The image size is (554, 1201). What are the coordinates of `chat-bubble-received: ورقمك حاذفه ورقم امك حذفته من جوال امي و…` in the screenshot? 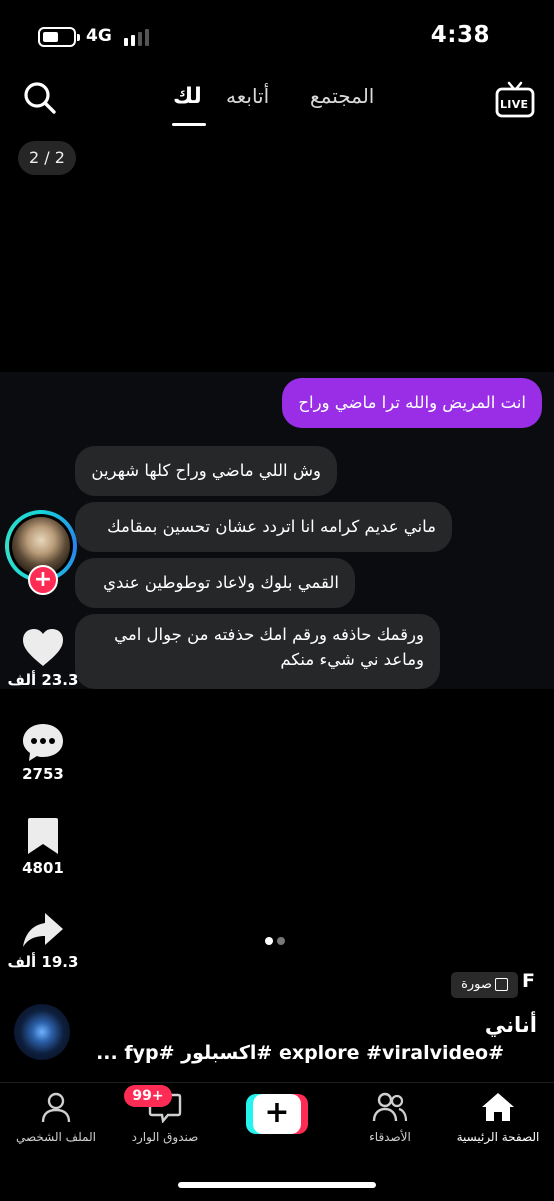 It's located at (257, 651).